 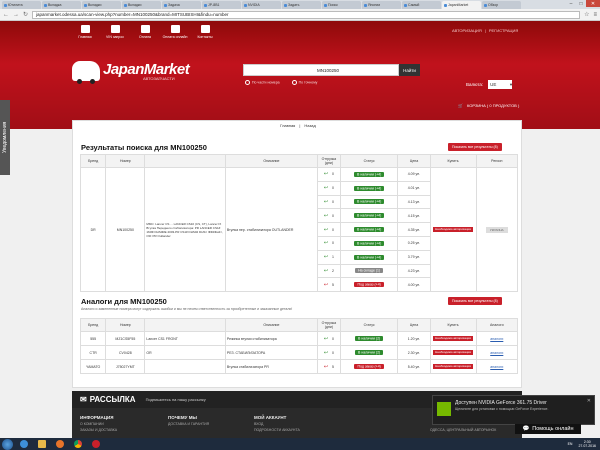 I want to click on forward-icon: →, so click(x=16, y=15).